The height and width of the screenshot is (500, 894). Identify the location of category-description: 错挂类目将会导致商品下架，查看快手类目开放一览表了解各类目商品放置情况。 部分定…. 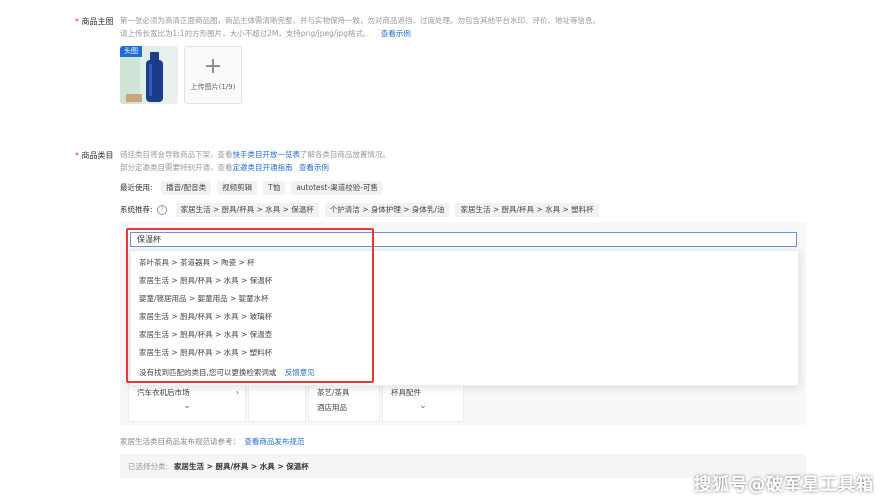
(470, 161).